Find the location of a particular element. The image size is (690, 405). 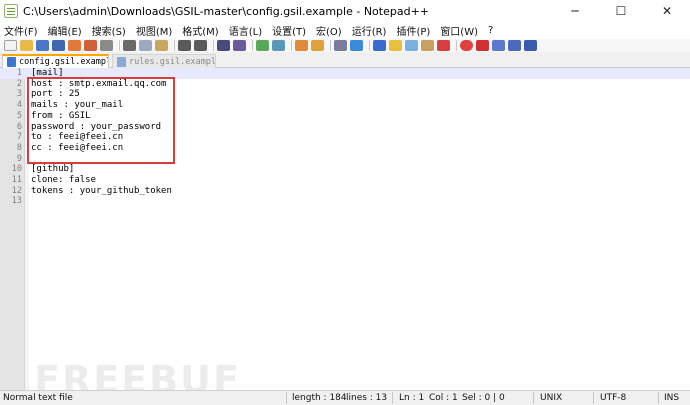

line-number: 6 is located at coordinates (19, 126).